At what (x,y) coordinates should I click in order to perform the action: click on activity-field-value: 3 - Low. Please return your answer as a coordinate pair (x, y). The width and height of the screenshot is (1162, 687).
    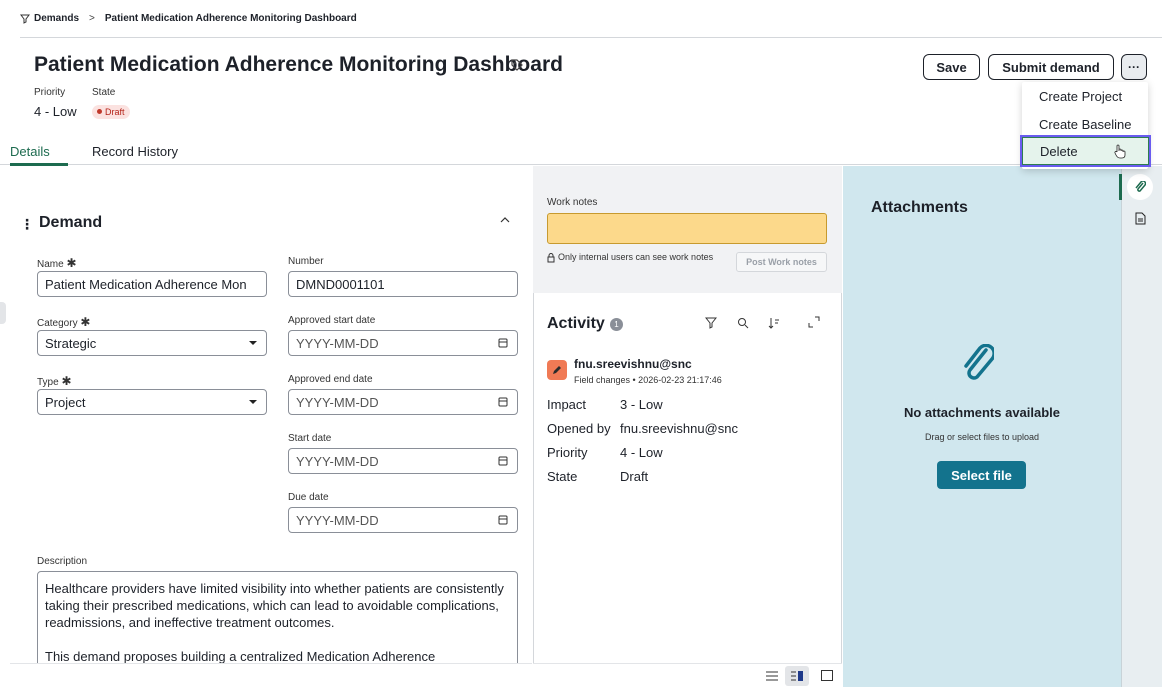
    Looking at the image, I should click on (641, 404).